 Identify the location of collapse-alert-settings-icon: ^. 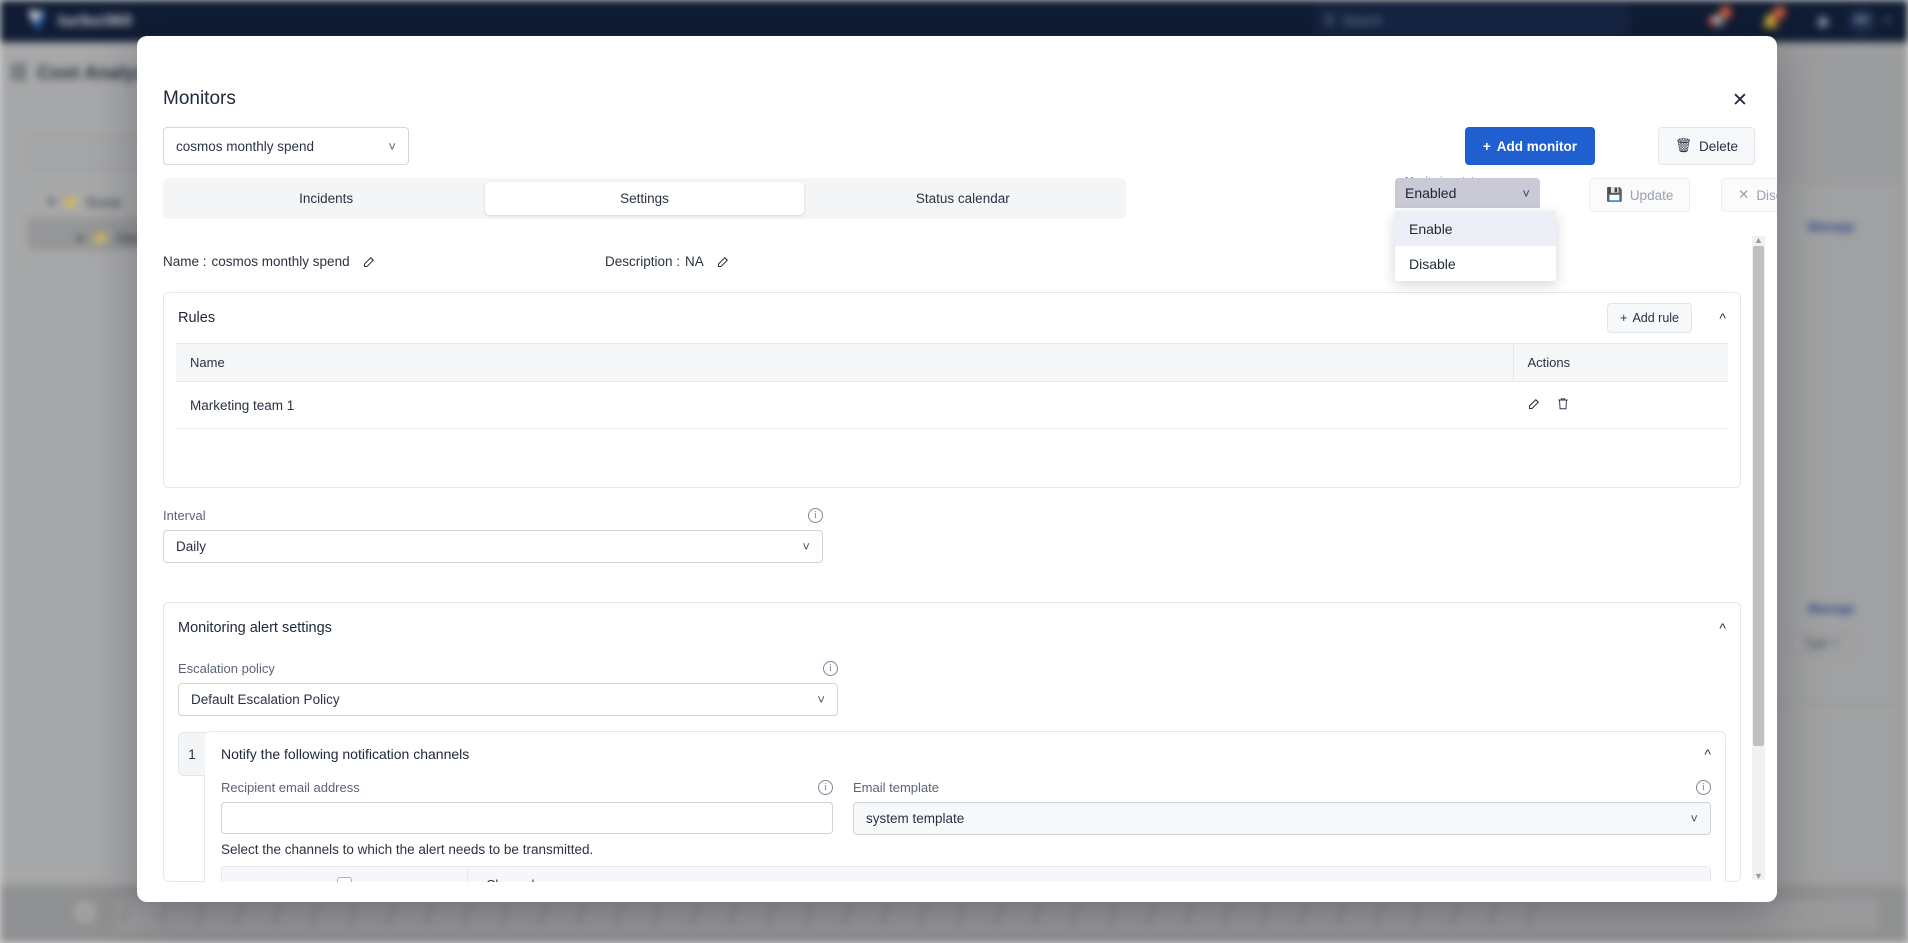
(1722, 628).